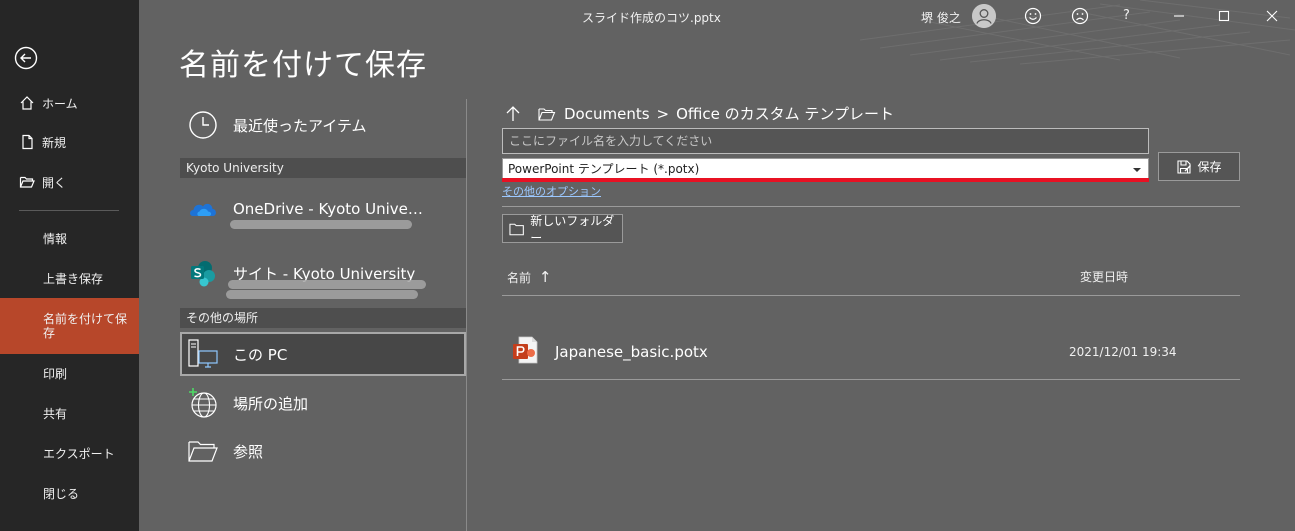 The width and height of the screenshot is (1295, 531). Describe the element at coordinates (551, 191) in the screenshot. I see `more-options-link: その他のオプション` at that location.